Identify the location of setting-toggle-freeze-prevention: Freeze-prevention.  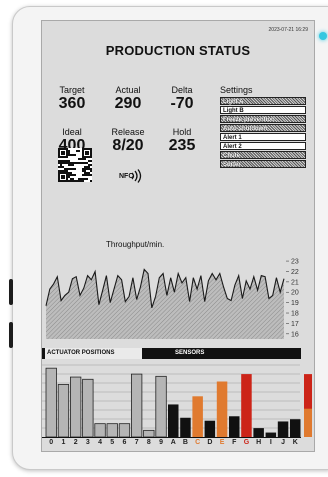
(263, 119).